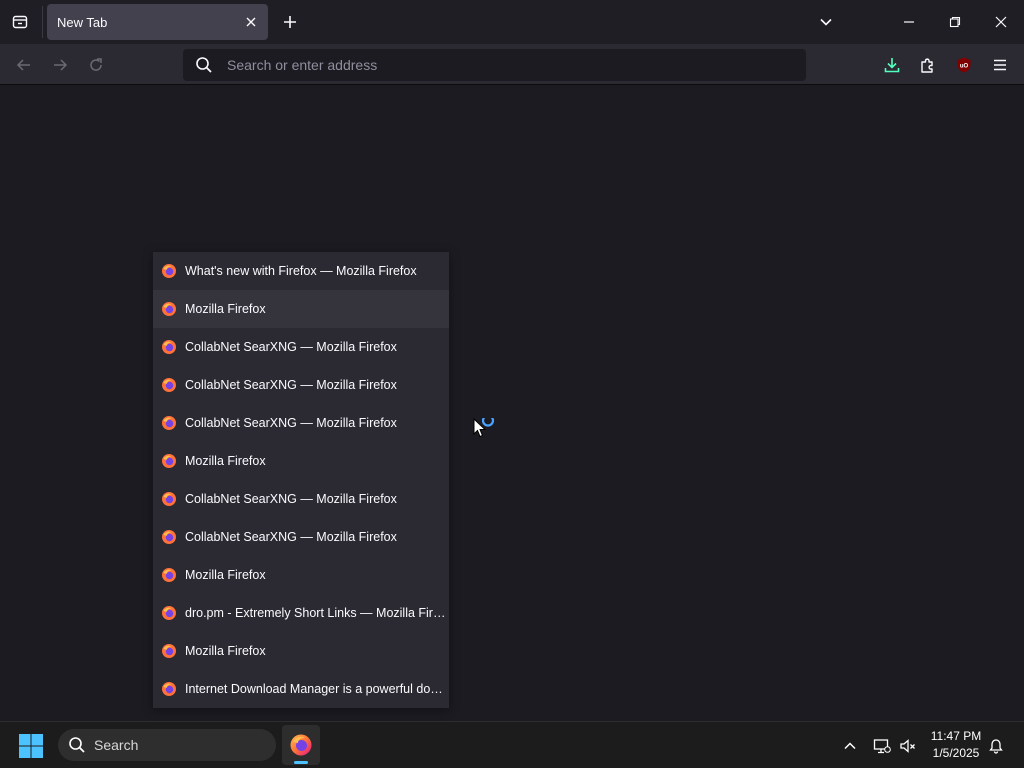  I want to click on windows-taskbar: Search 11:47 PM 1/5/2025, so click(512, 744).